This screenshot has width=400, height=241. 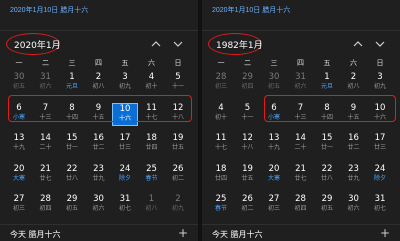 What do you see at coordinates (327, 168) in the screenshot?
I see `day-number: 22` at bounding box center [327, 168].